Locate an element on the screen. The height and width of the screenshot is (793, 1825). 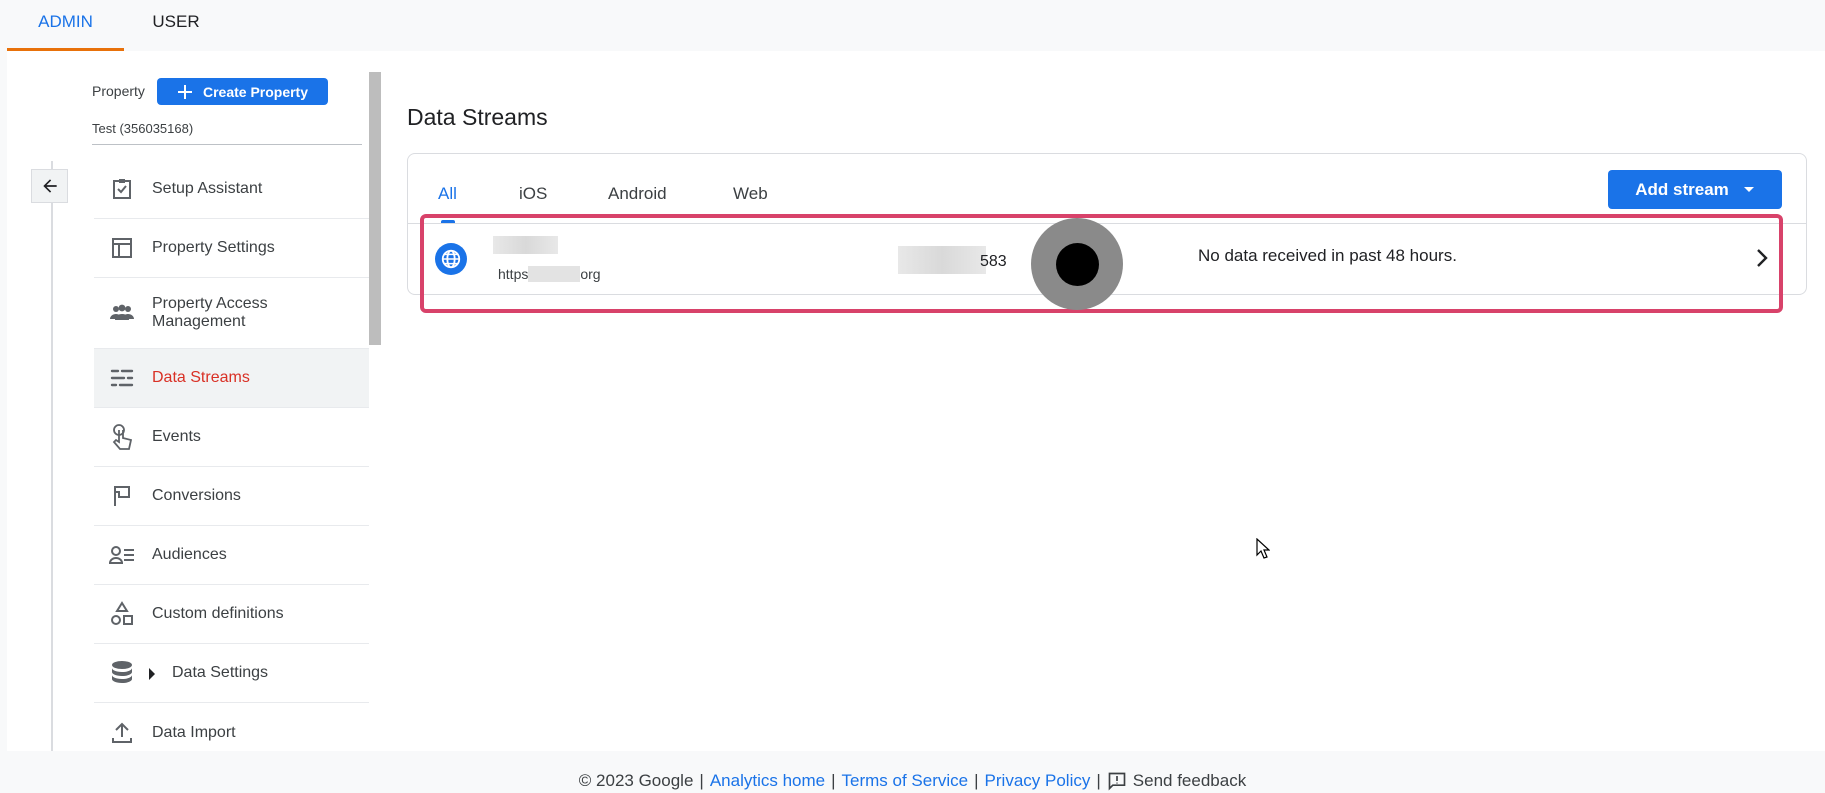
back-button is located at coordinates (49, 186).